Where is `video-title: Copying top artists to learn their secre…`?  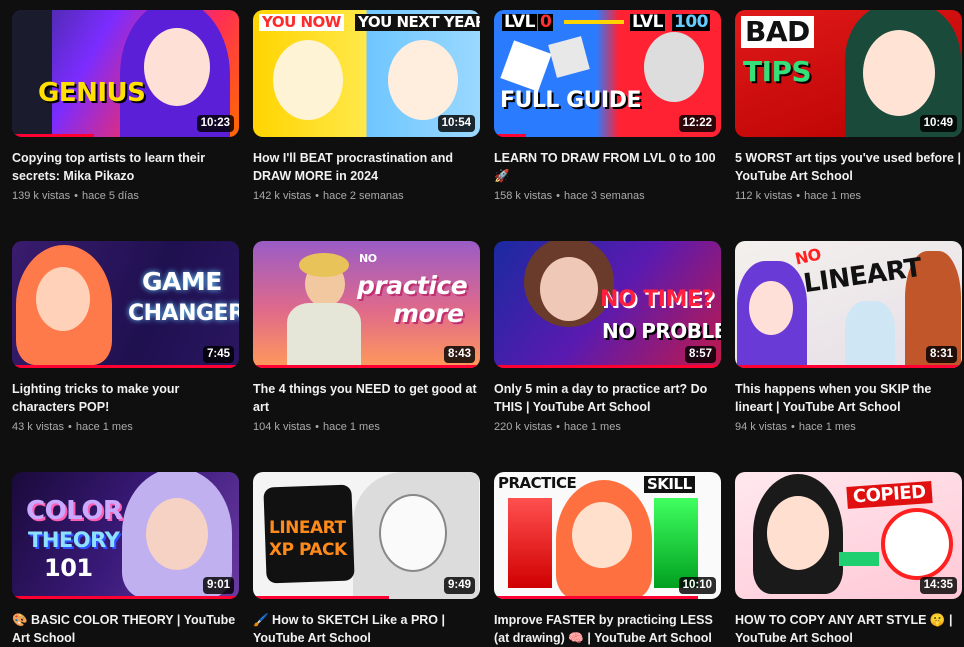
video-title: Copying top artists to learn their secre… is located at coordinates (125, 167).